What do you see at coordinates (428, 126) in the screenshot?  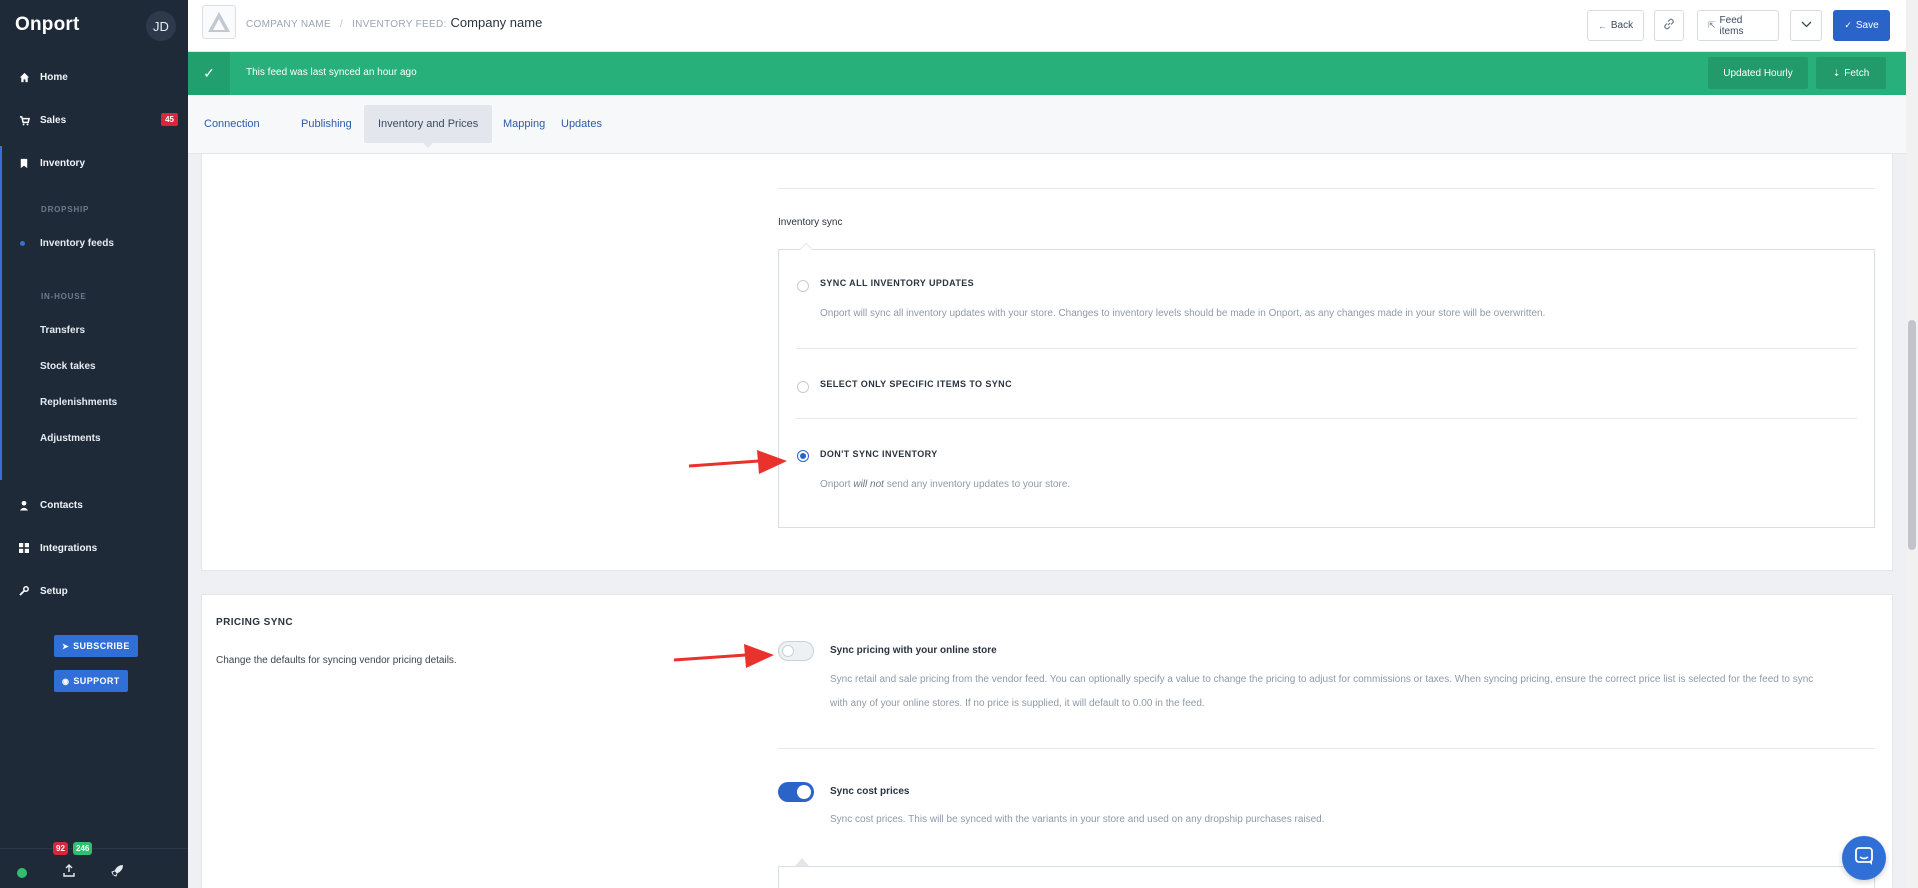 I see `tab-inventory-and-prices: Inventory and Prices` at bounding box center [428, 126].